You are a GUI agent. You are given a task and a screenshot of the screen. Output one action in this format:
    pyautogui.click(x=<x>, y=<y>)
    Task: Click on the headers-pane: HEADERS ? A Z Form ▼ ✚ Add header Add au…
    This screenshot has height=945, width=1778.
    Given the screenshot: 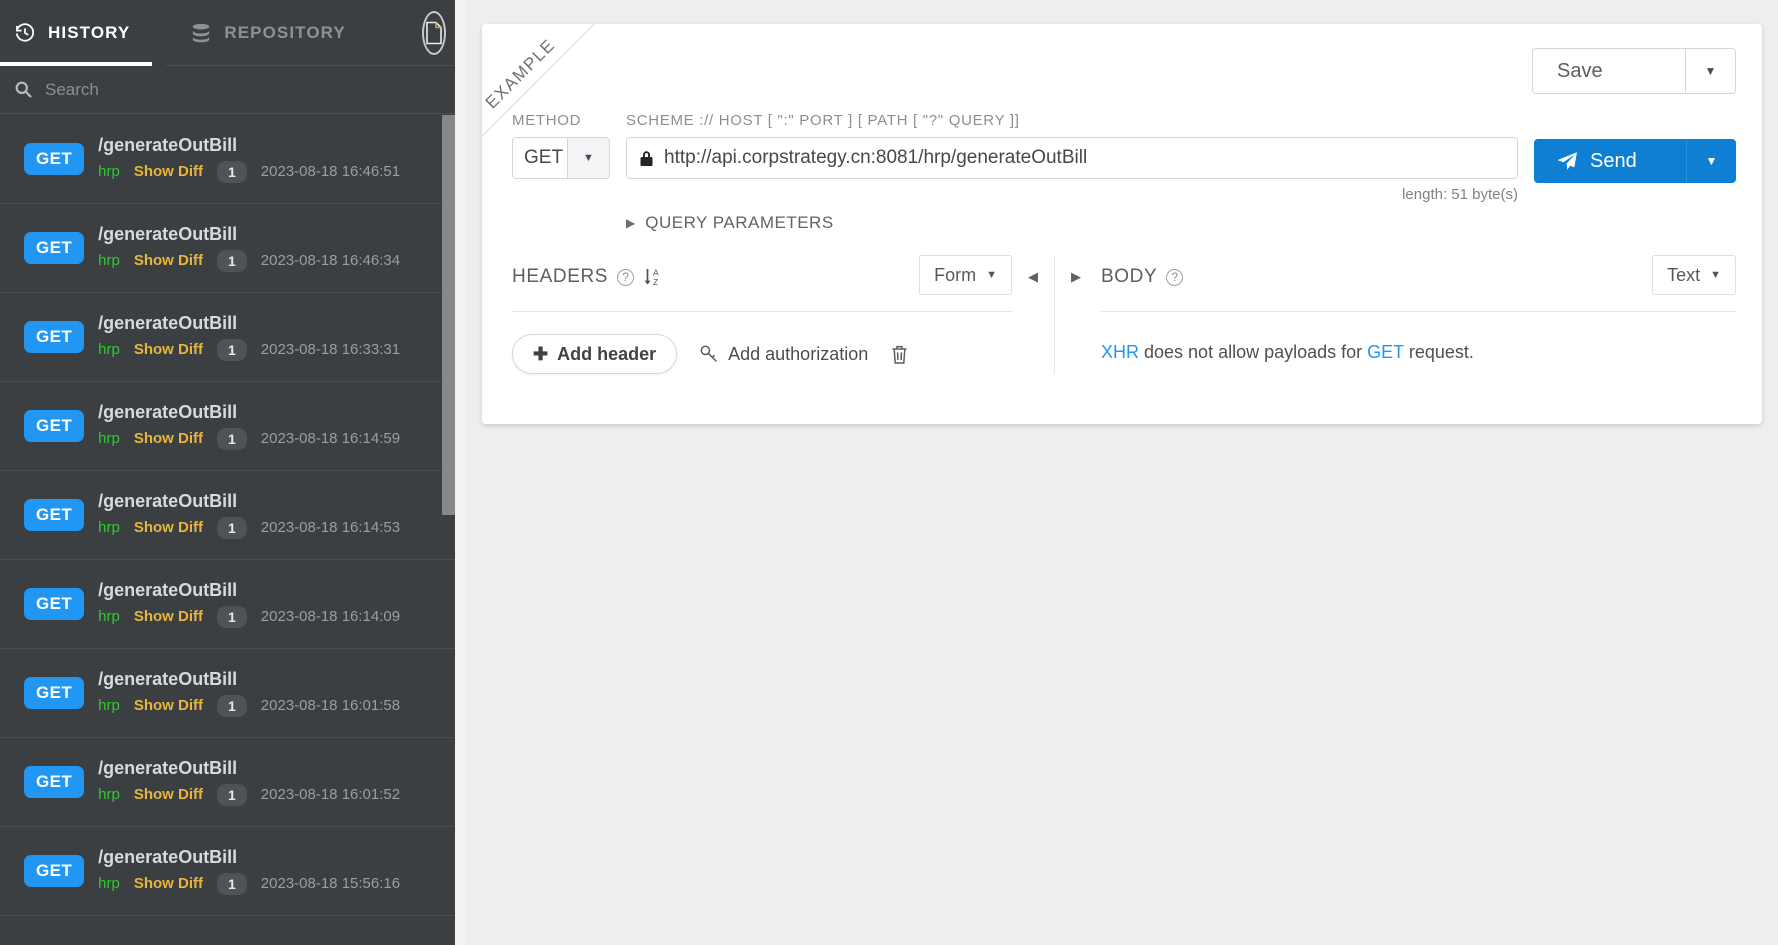 What is the action you would take?
    pyautogui.click(x=762, y=314)
    